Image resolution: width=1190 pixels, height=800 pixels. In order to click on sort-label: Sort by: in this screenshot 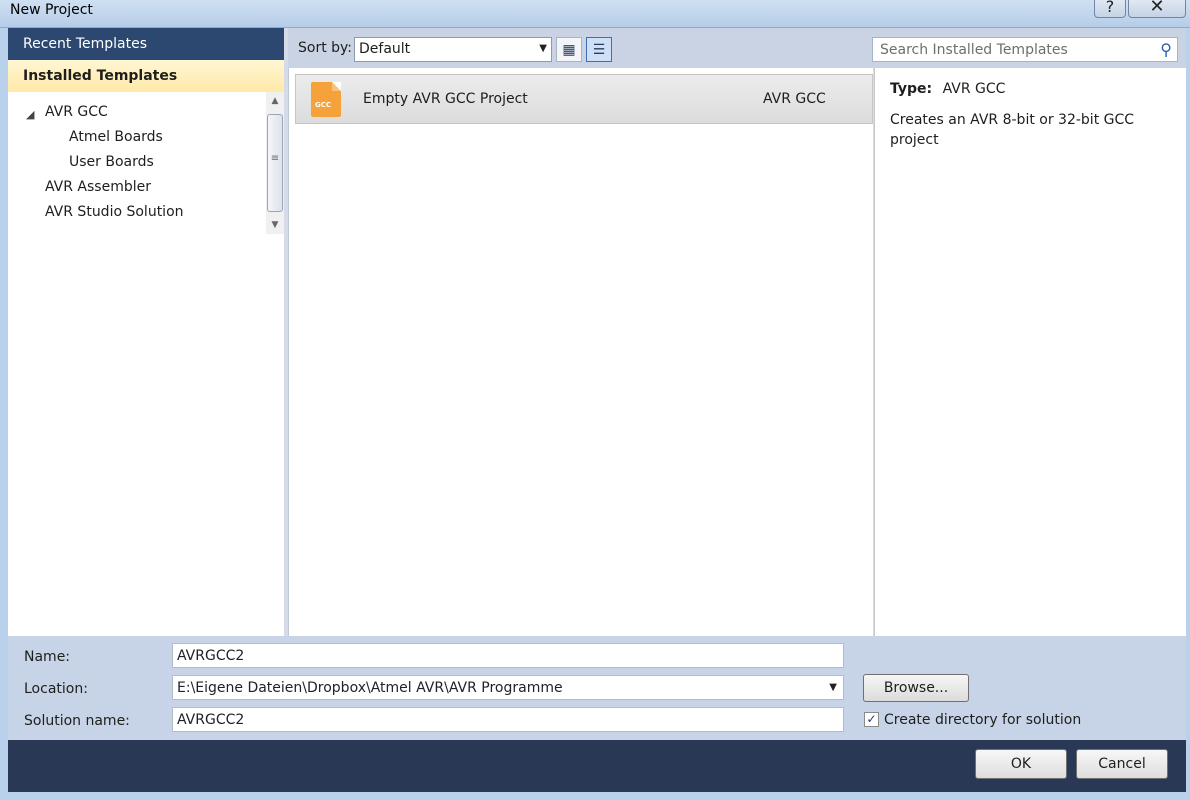, I will do `click(325, 48)`.